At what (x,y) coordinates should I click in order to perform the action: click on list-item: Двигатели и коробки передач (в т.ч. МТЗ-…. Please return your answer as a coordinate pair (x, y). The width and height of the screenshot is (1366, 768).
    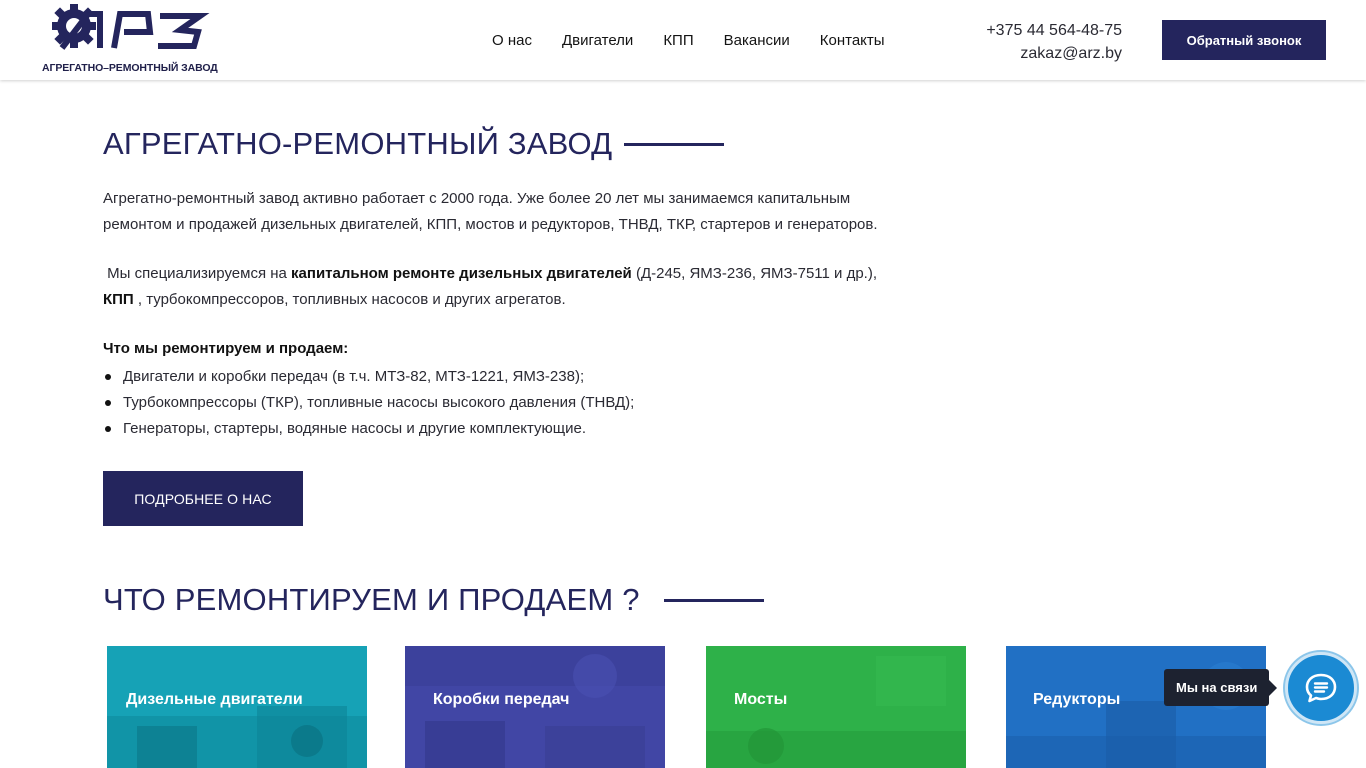
    Looking at the image, I should click on (368, 377).